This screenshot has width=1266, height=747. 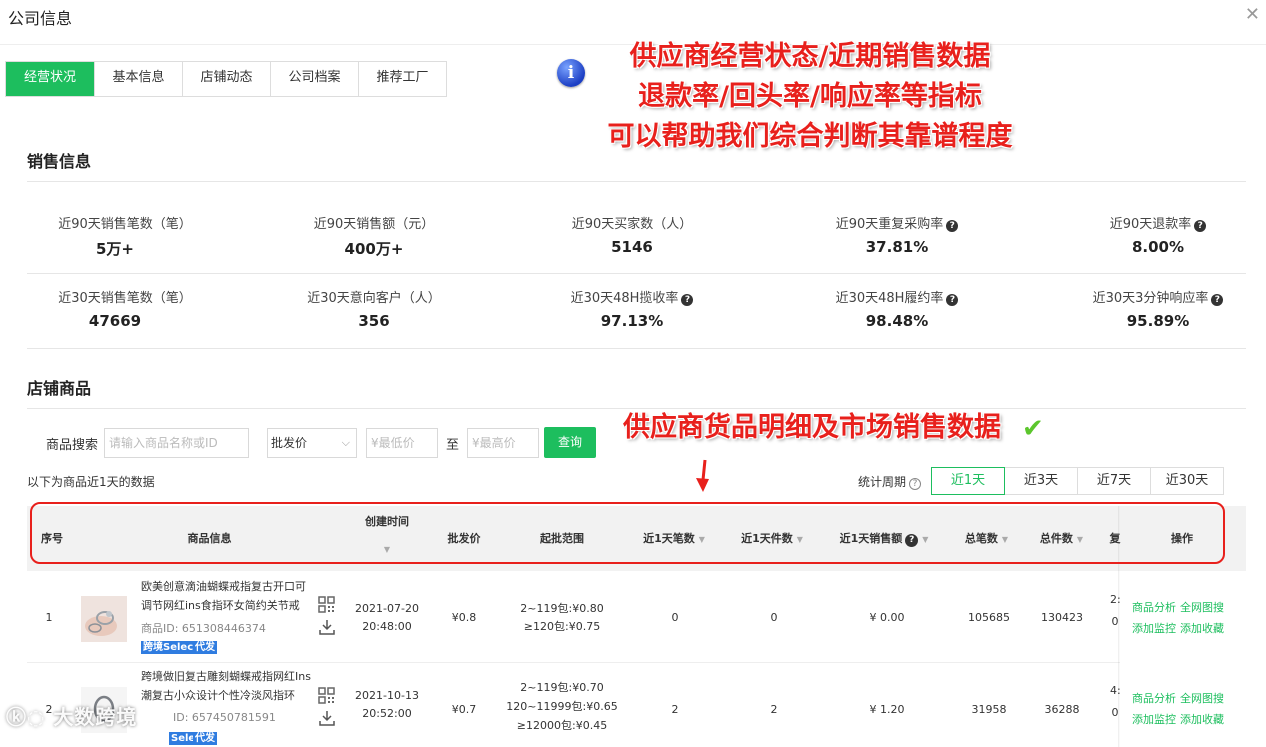 I want to click on max-price-input, so click(x=503, y=443).